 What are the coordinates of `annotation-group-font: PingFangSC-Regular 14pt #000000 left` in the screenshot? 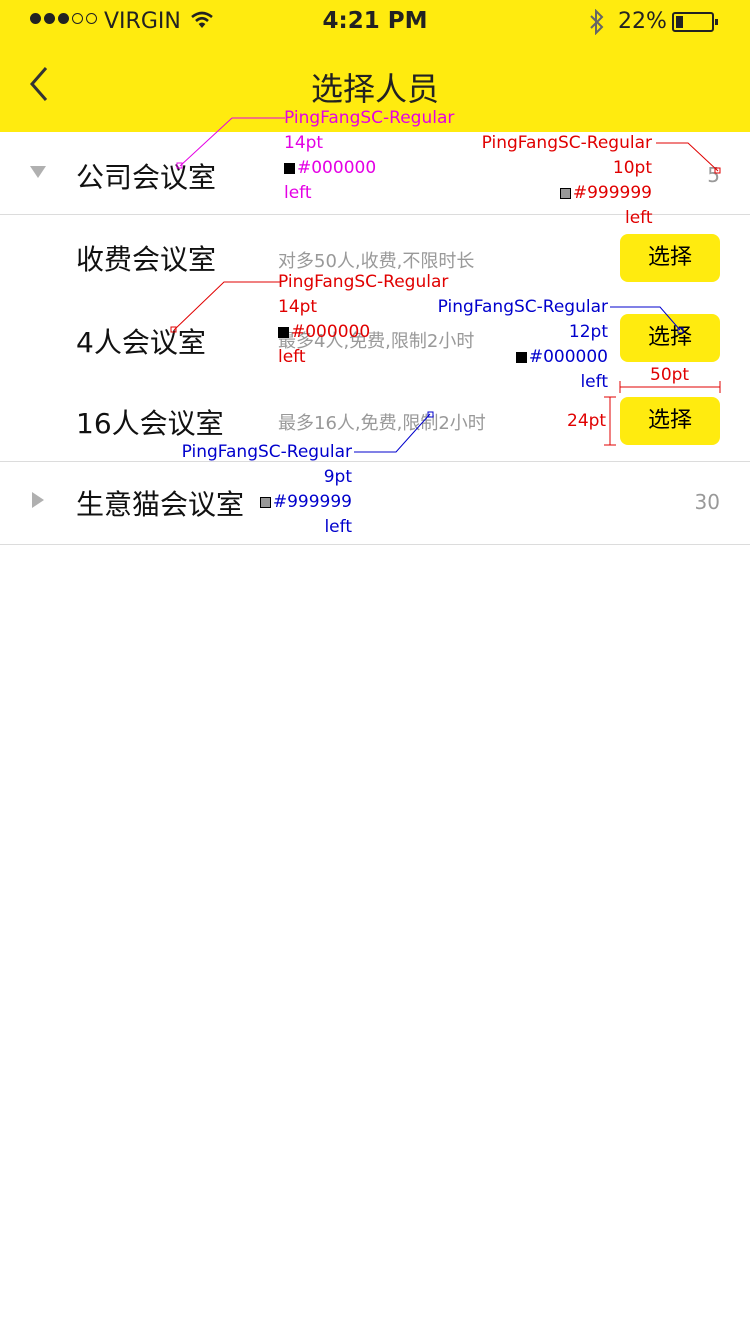 It's located at (369, 156).